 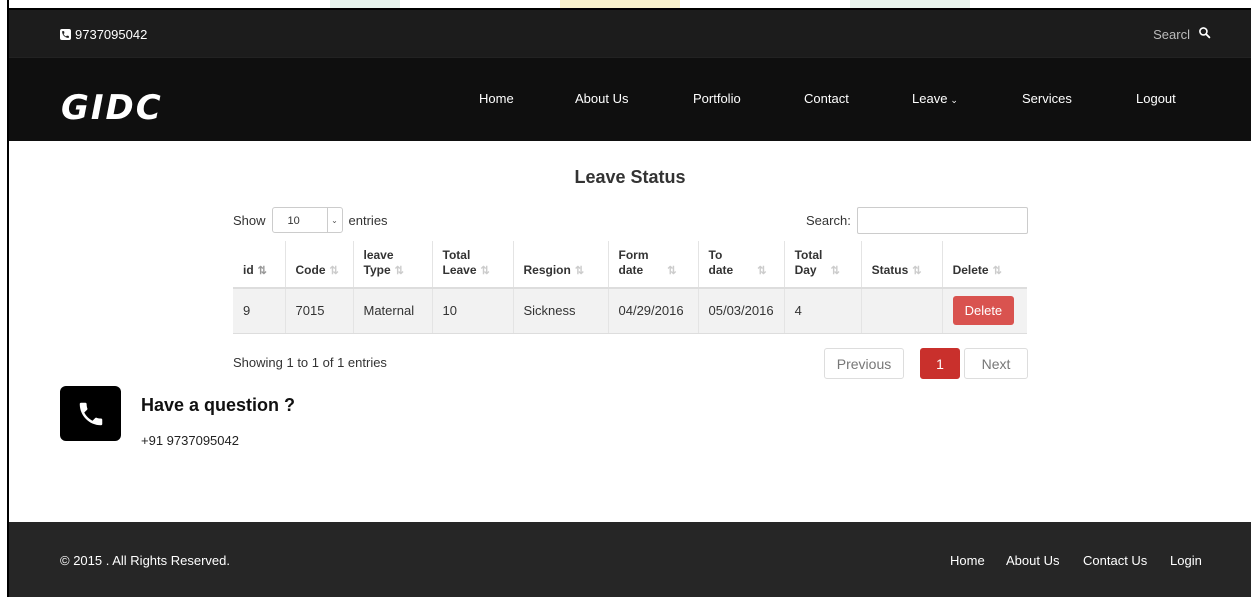 I want to click on cell-leave-type: Maternal, so click(x=392, y=311).